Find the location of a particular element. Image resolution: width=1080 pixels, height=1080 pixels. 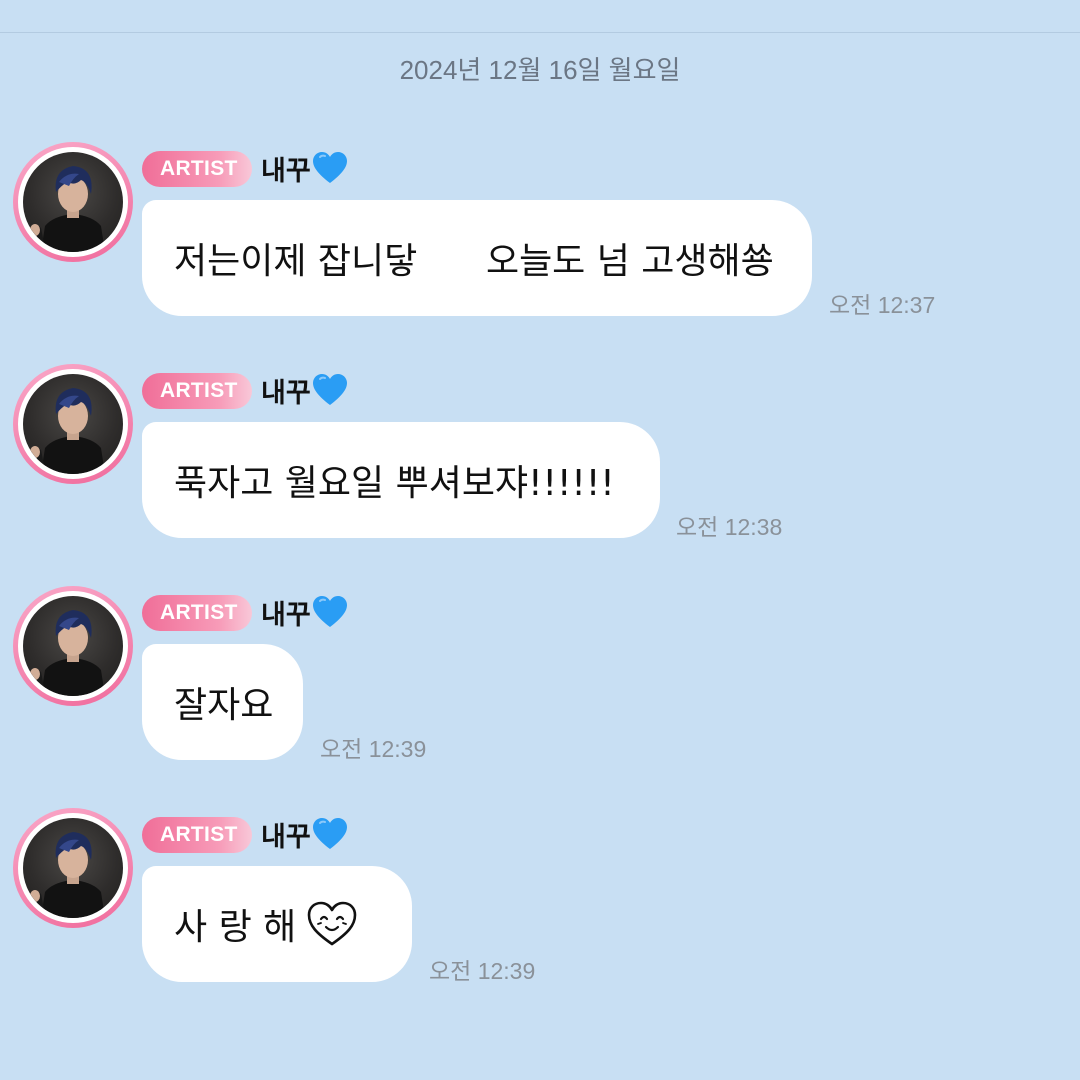

message-bubble: 저는이제 잡니닿 오늘도 넘 고생해쑝 is located at coordinates (477, 258).